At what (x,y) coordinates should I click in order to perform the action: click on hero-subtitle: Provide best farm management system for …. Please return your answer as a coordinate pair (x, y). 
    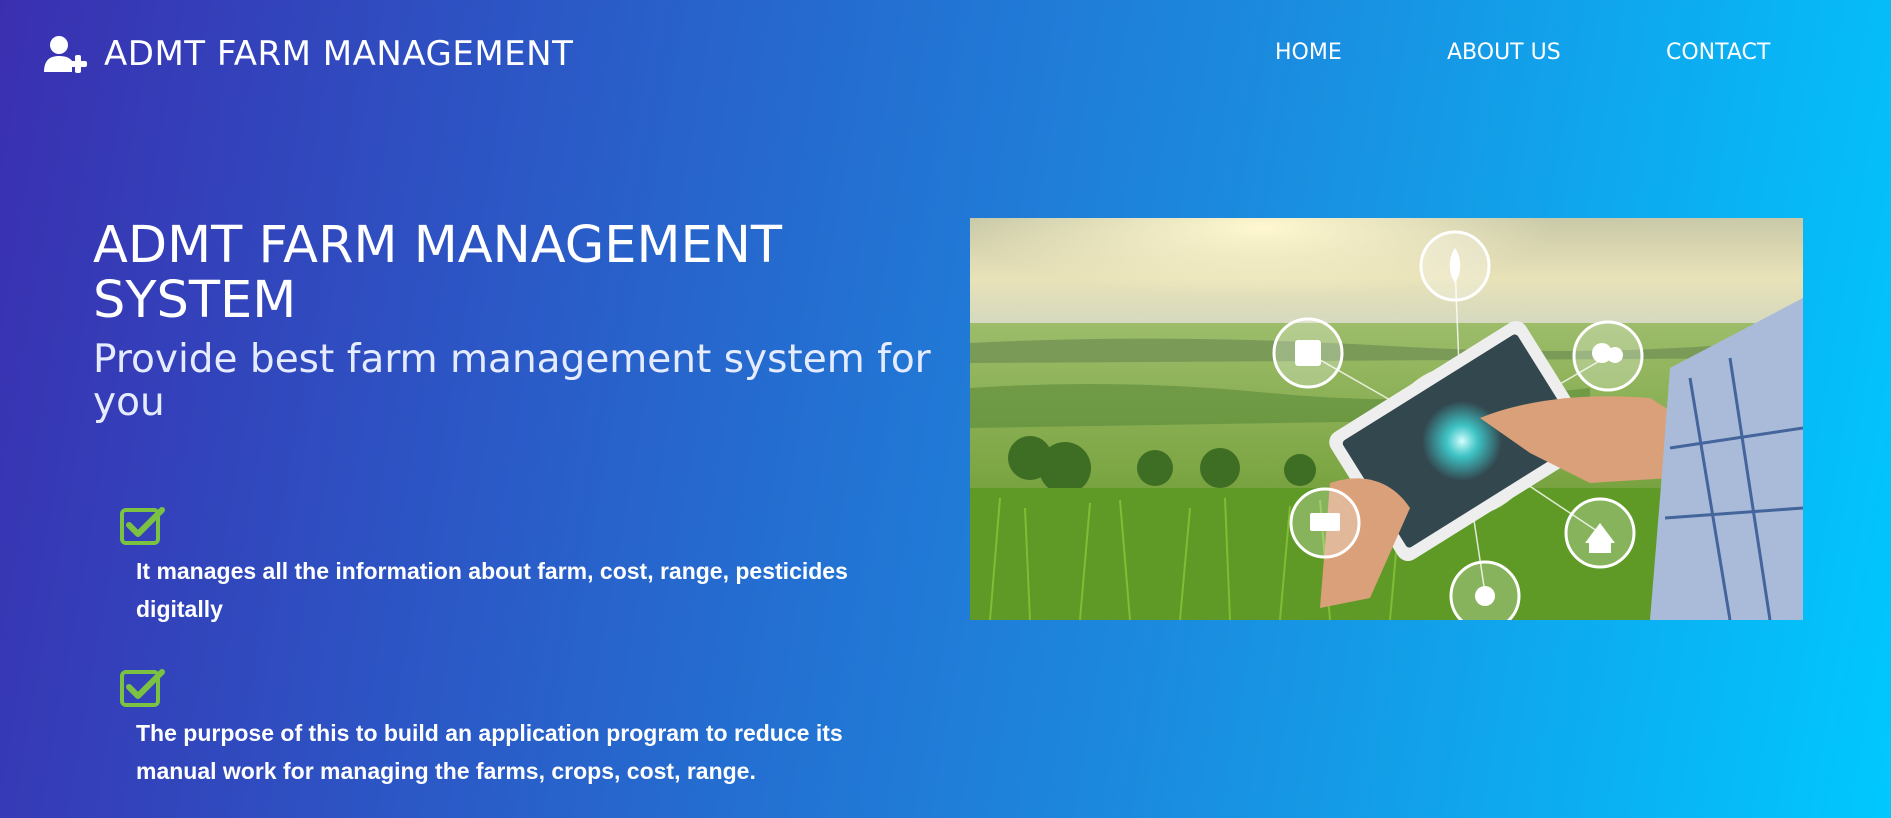
    Looking at the image, I should click on (512, 381).